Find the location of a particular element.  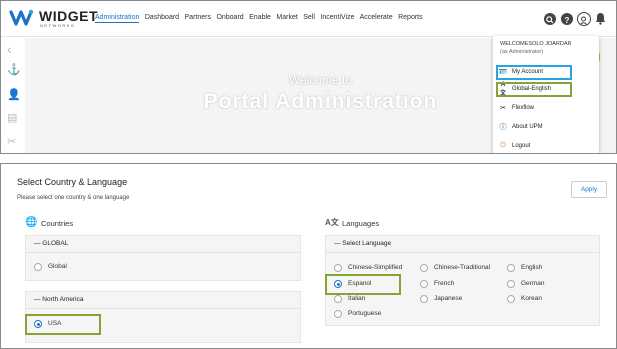

anchor-icon: ⚓ is located at coordinates (14, 69).